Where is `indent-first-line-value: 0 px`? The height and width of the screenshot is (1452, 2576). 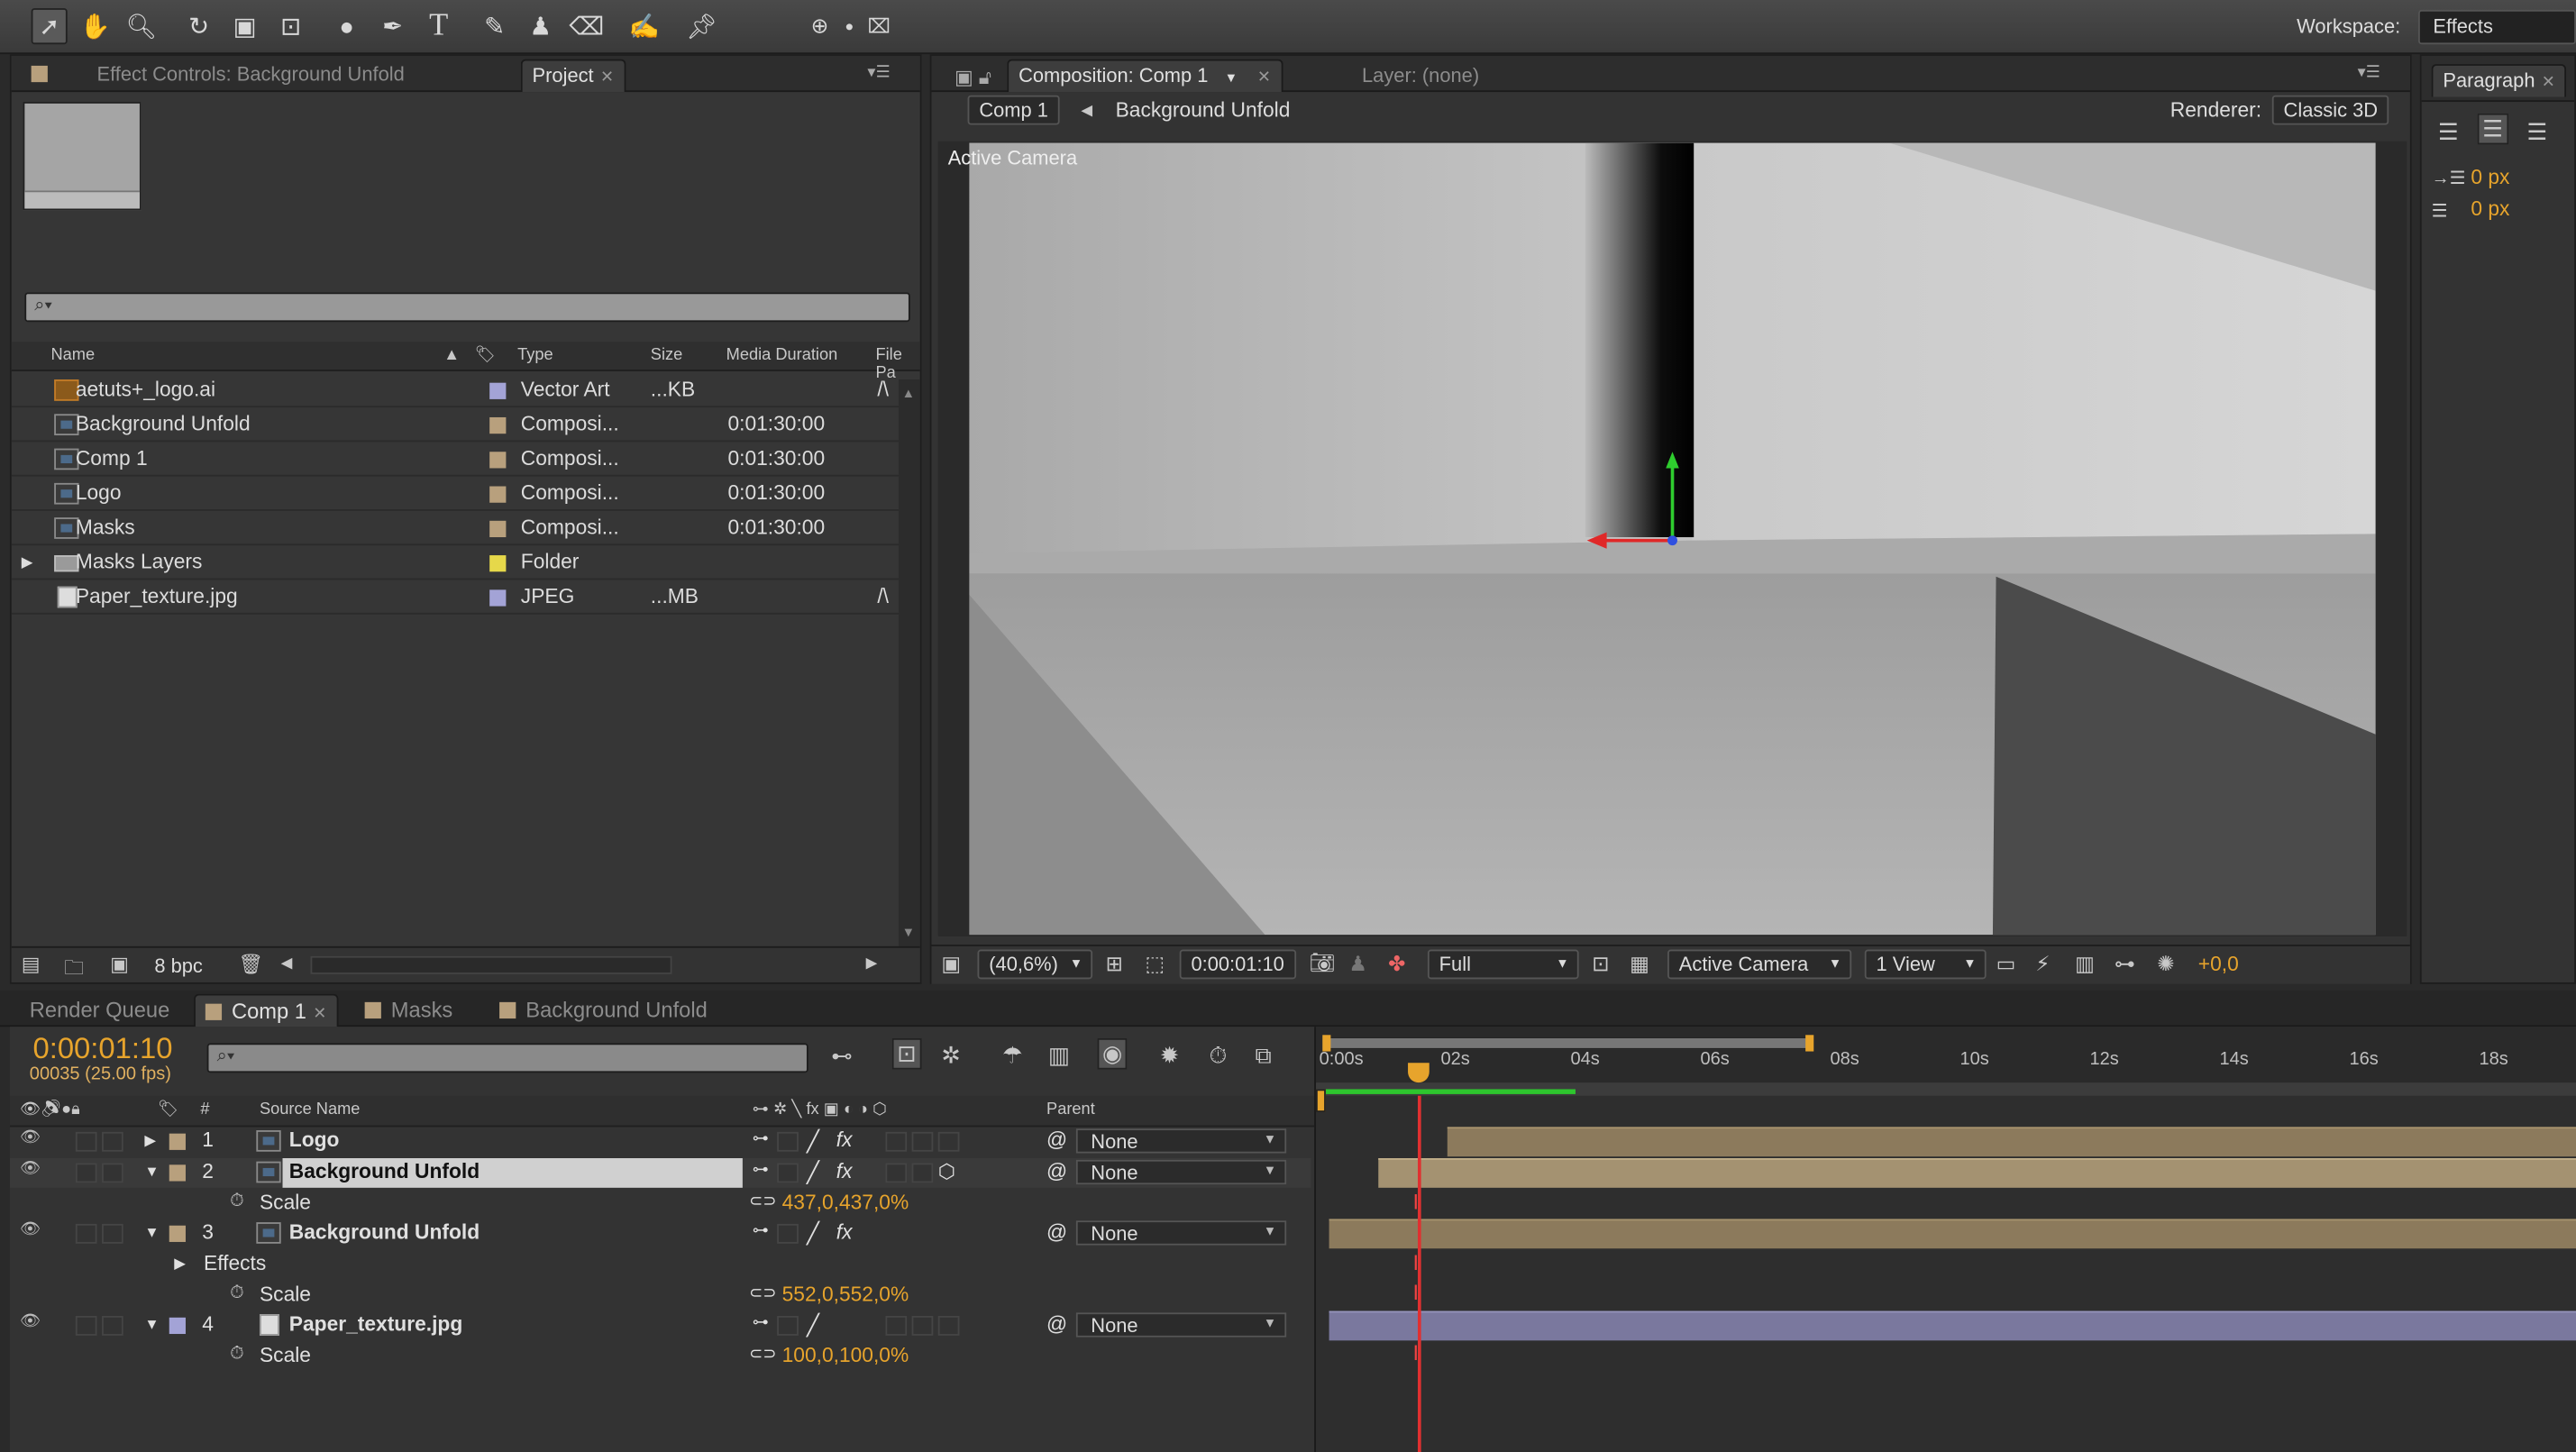
indent-first-line-value: 0 px is located at coordinates (2490, 209).